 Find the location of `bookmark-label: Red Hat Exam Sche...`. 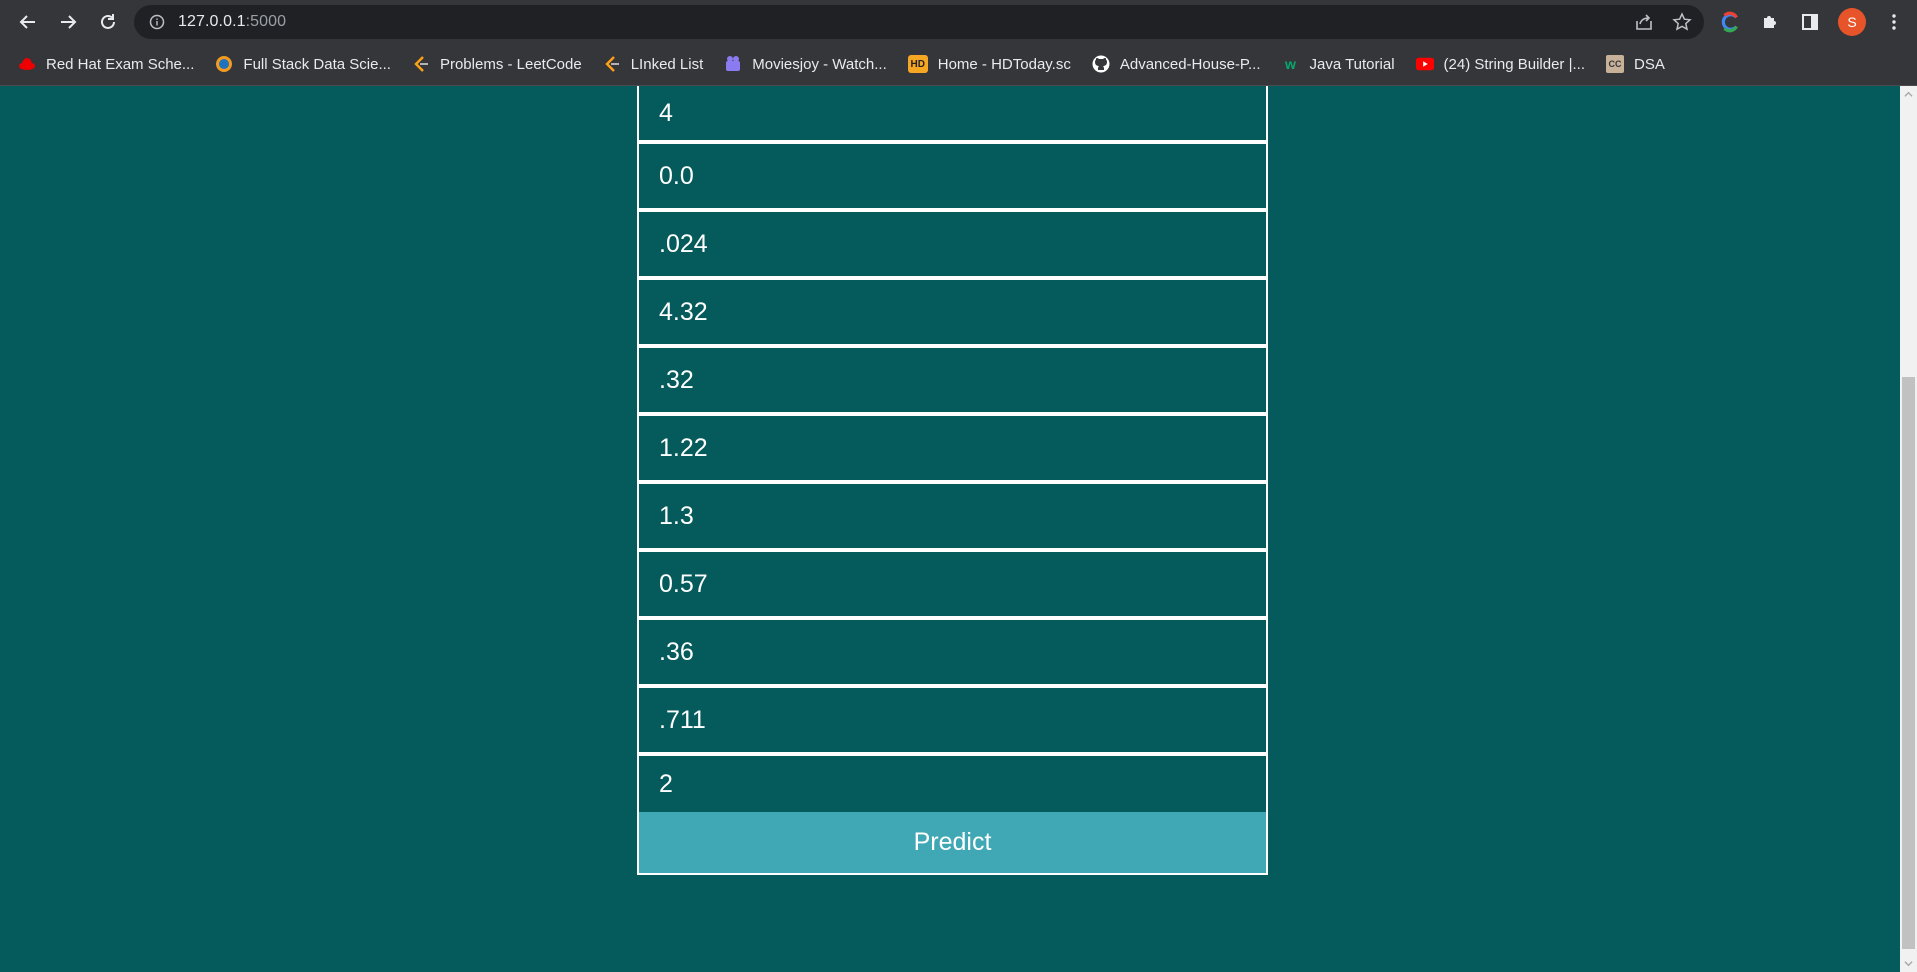

bookmark-label: Red Hat Exam Sche... is located at coordinates (120, 64).